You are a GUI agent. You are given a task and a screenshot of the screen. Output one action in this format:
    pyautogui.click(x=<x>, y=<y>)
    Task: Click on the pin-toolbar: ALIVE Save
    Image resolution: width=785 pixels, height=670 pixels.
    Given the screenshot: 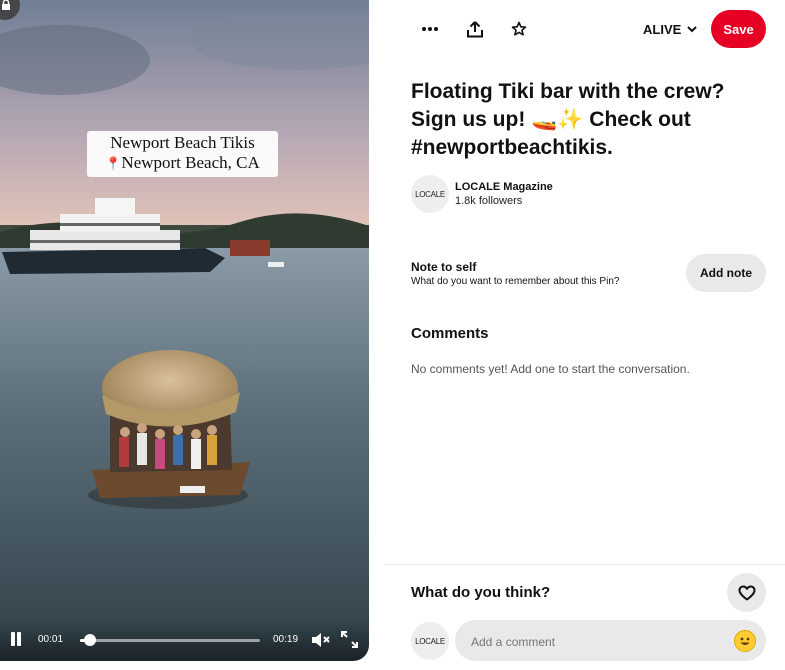 What is the action you would take?
    pyautogui.click(x=584, y=29)
    